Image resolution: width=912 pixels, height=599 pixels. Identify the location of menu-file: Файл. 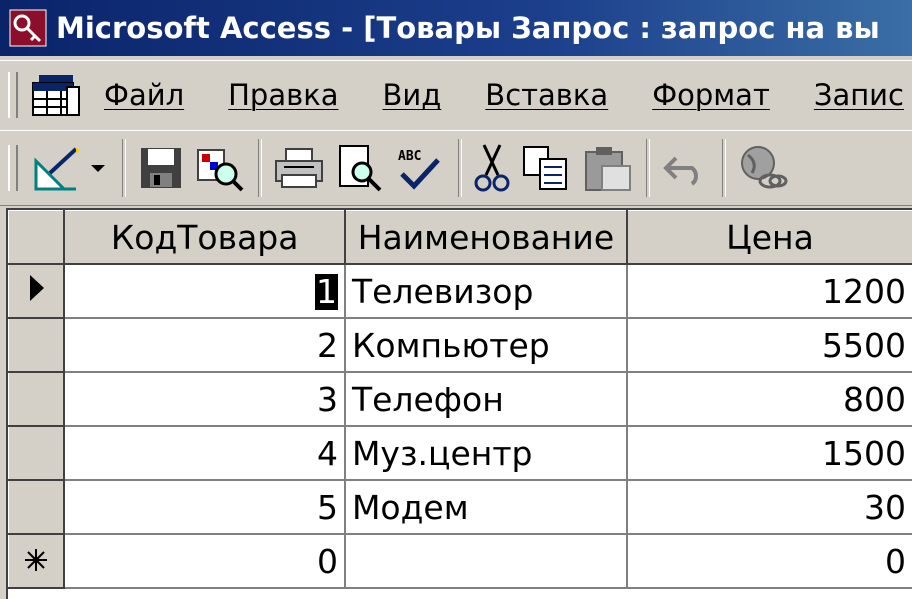
(144, 95).